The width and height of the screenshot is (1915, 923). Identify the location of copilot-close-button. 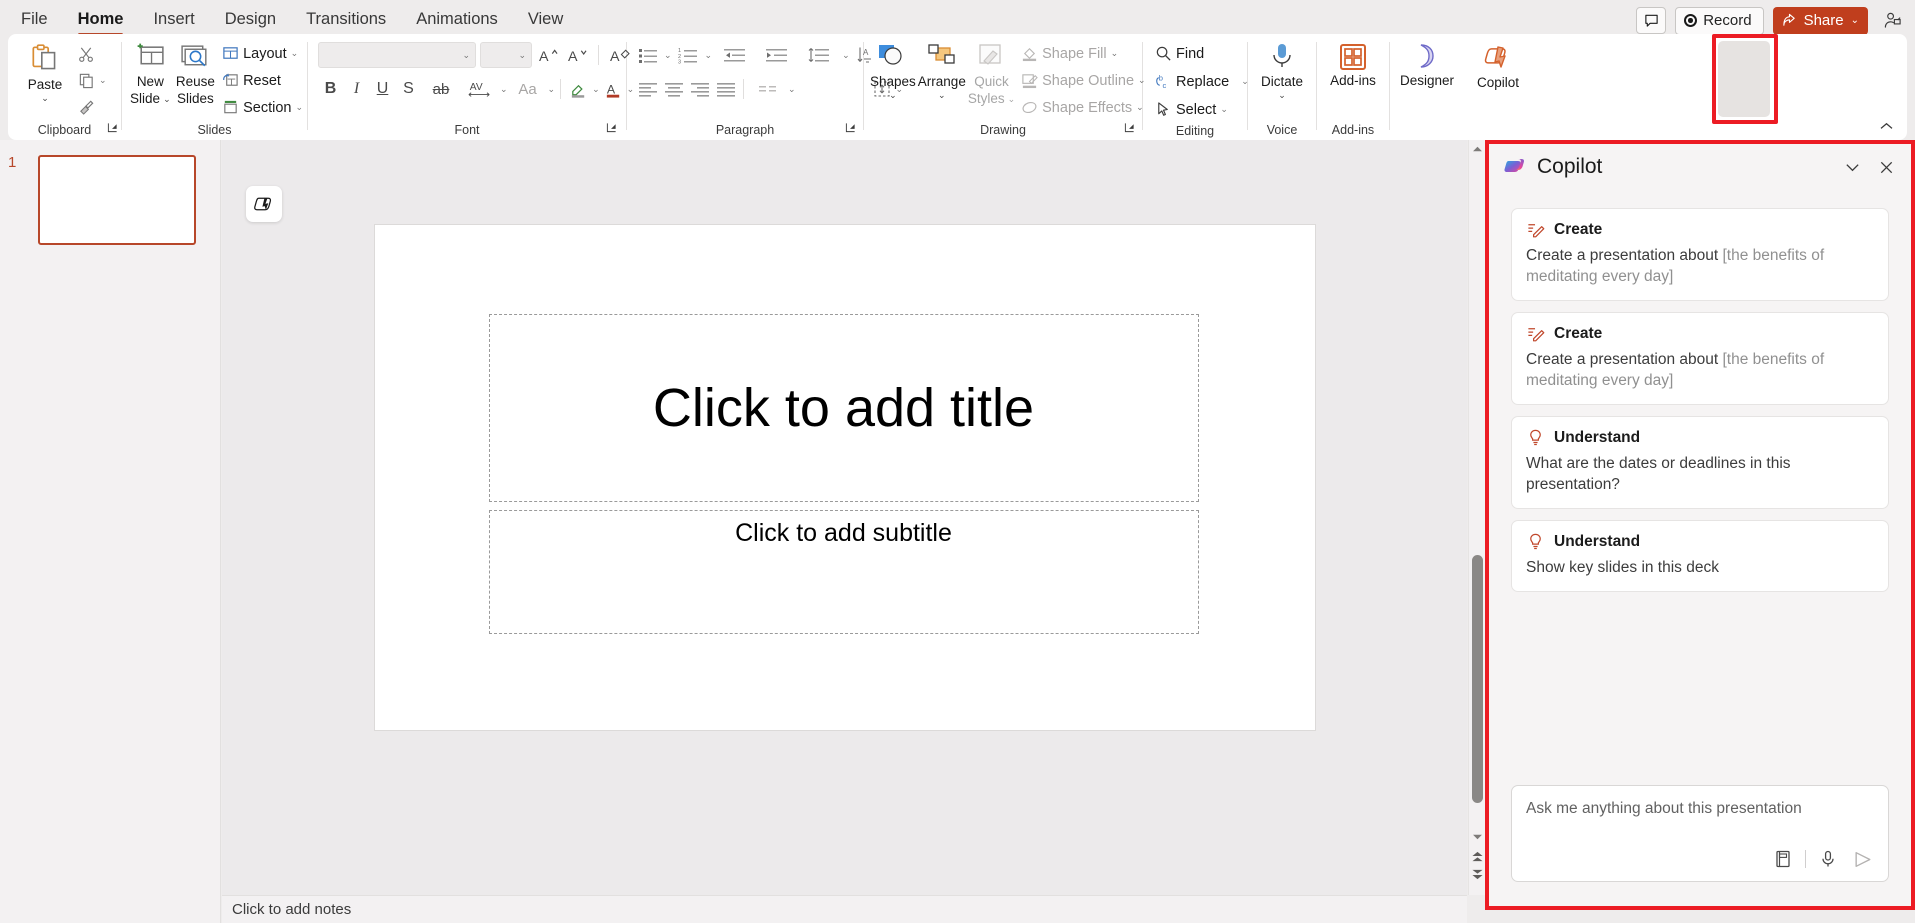
(1886, 167).